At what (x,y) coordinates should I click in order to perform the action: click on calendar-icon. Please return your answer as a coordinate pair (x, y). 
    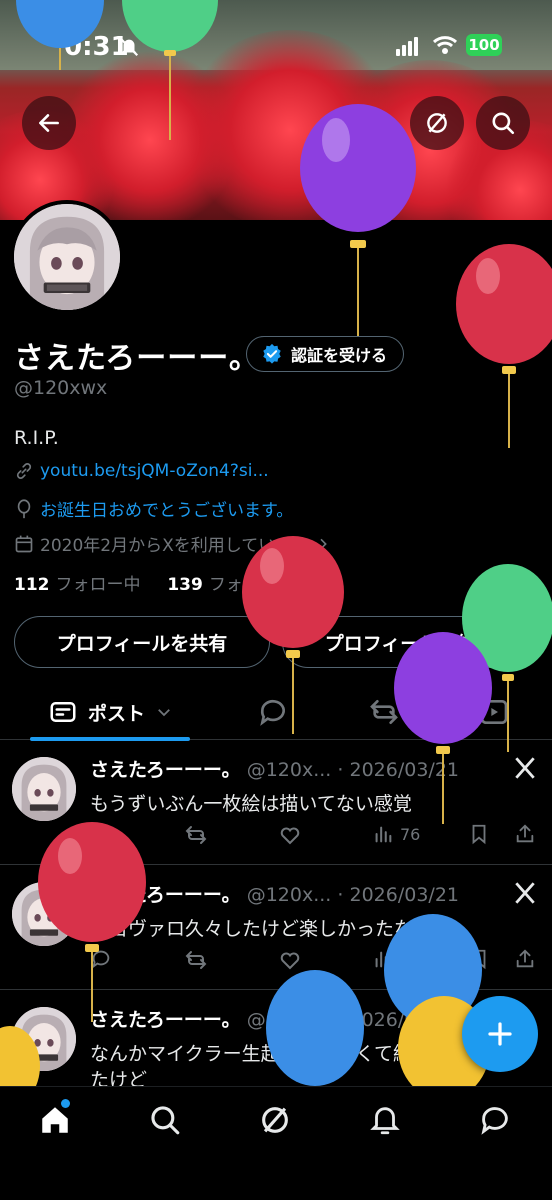
    Looking at the image, I should click on (24, 543).